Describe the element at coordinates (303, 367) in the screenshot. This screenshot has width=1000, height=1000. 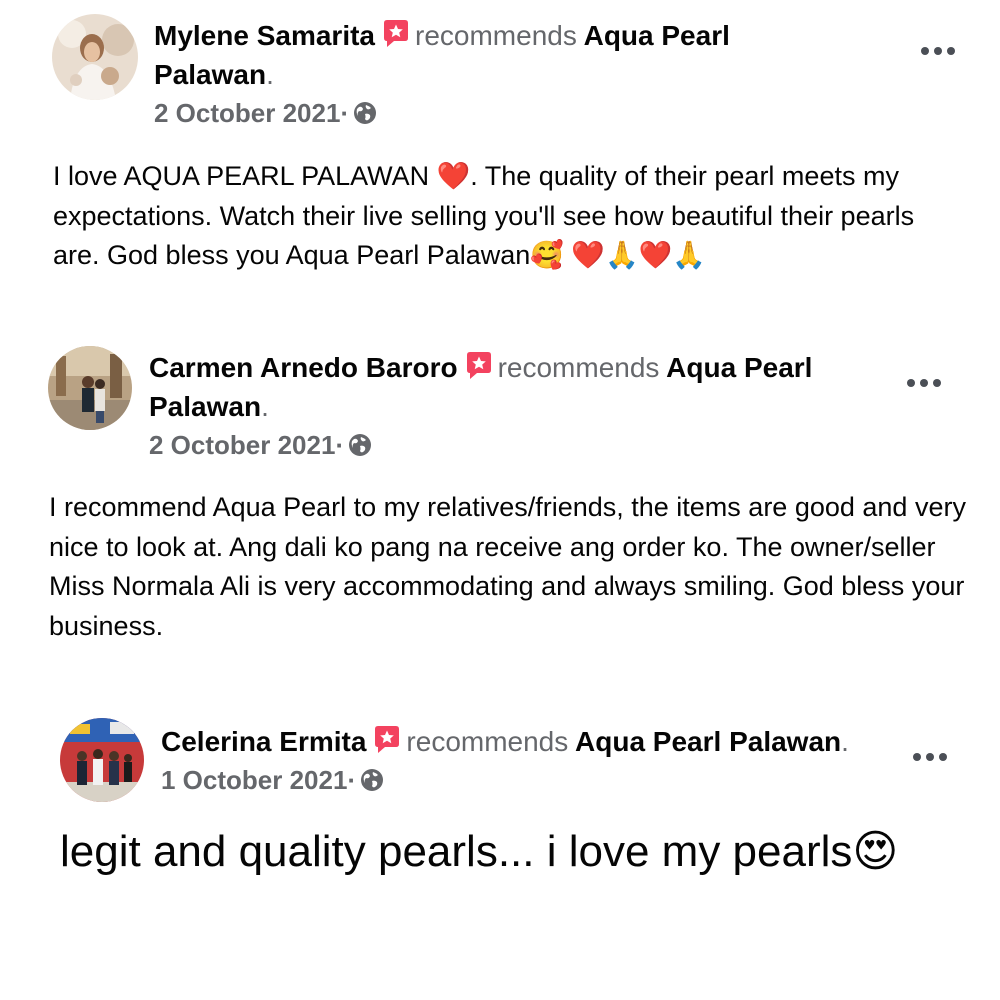
I see `reviewer-name: Carmen Arnedo Baroro` at that location.